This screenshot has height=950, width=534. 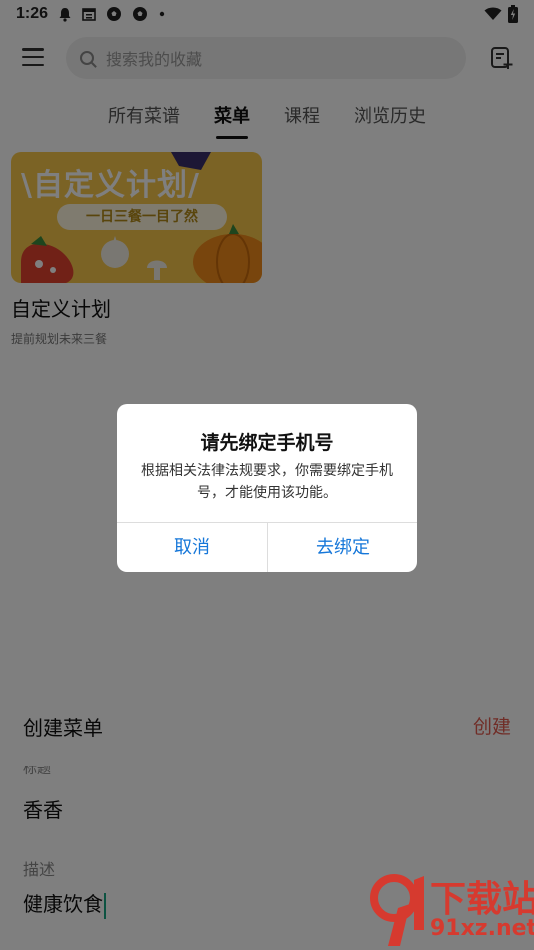 I want to click on watermark-brand-bottom: 91xz.net, so click(x=482, y=928).